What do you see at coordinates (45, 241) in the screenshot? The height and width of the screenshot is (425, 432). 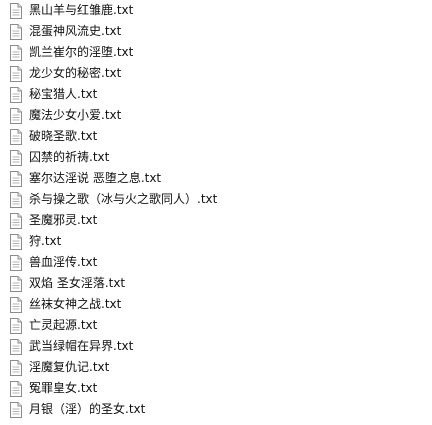 I see `file-name-label: 狩.txt` at bounding box center [45, 241].